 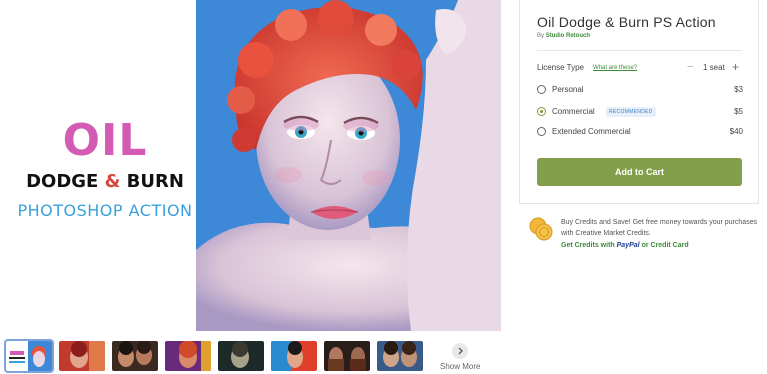 I want to click on thumbnails-next-button, so click(x=460, y=351).